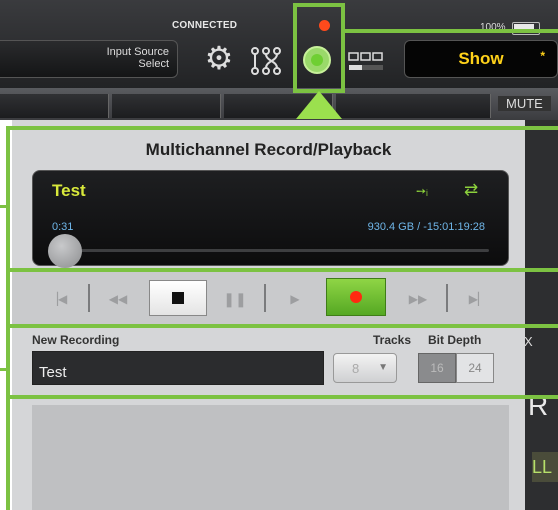  I want to click on input-source-select-button: Input Source Select, so click(89, 59).